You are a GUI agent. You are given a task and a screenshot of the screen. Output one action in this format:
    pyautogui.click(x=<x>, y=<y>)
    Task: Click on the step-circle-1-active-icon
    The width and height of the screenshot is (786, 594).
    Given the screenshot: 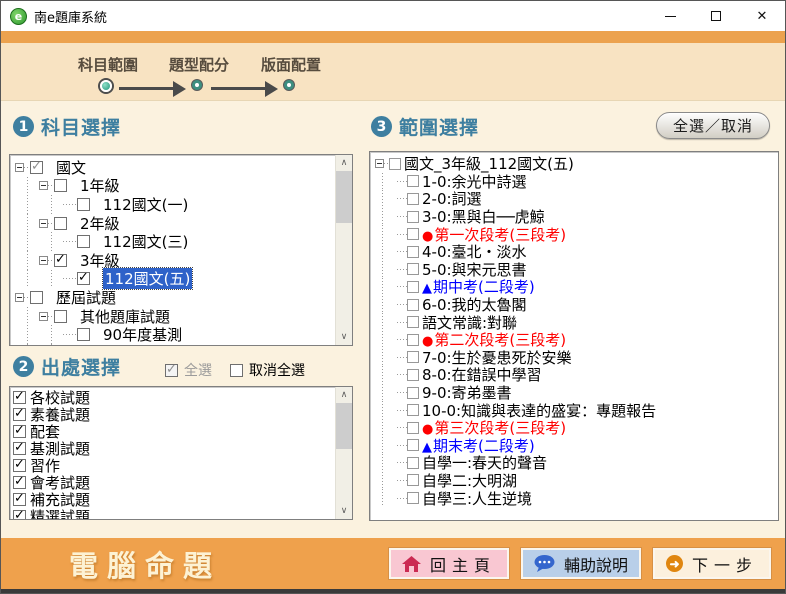 What is the action you would take?
    pyautogui.click(x=106, y=86)
    